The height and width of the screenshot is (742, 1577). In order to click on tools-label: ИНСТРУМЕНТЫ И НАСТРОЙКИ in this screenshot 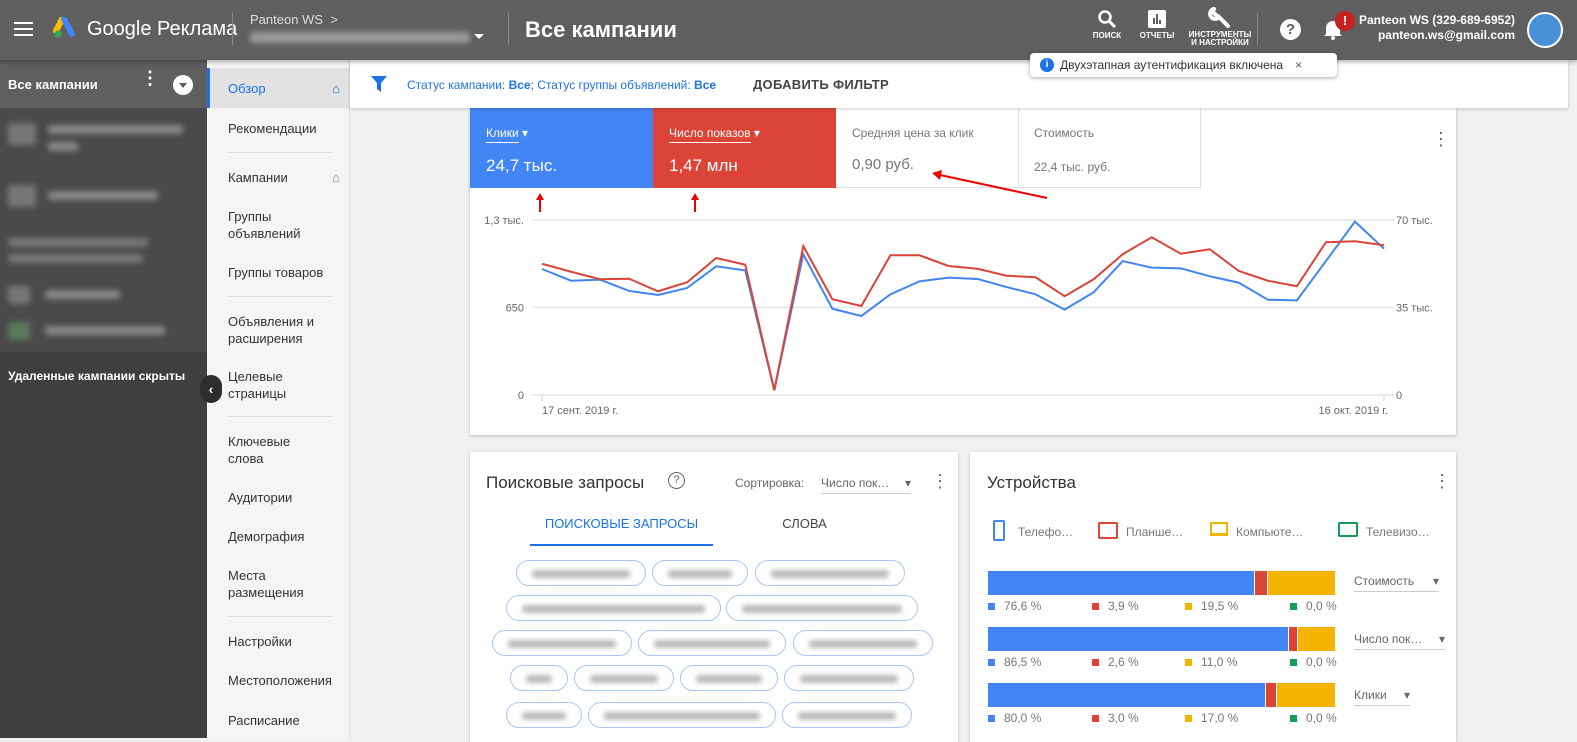, I will do `click(1220, 39)`.